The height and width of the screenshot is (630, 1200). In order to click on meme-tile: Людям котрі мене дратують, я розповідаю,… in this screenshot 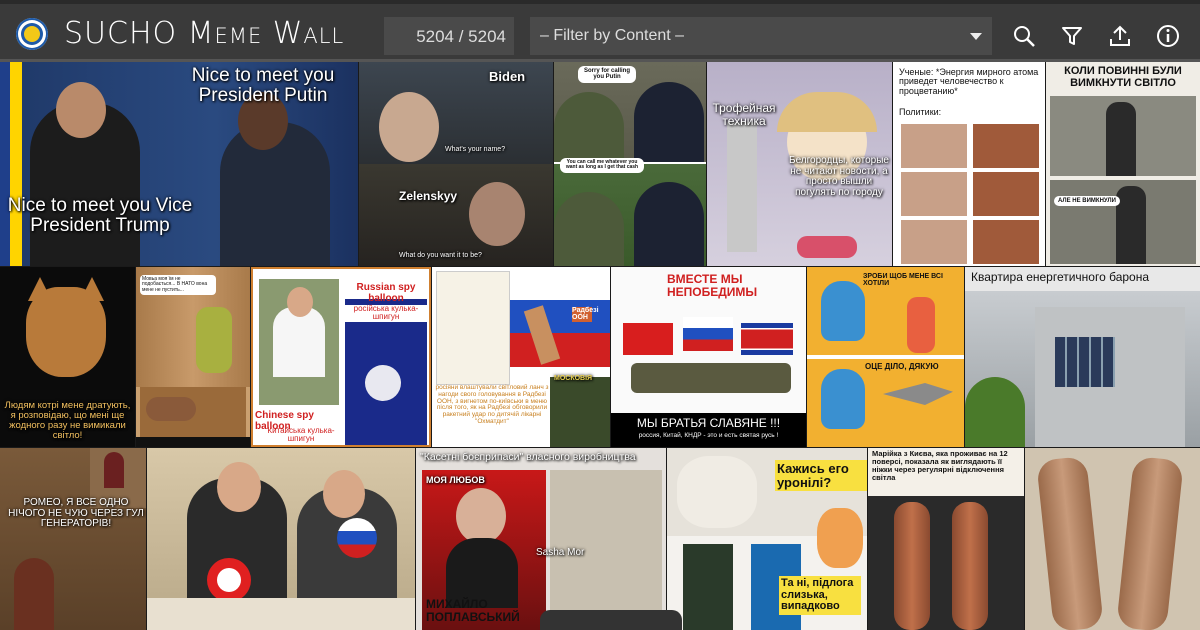, I will do `click(67, 357)`.